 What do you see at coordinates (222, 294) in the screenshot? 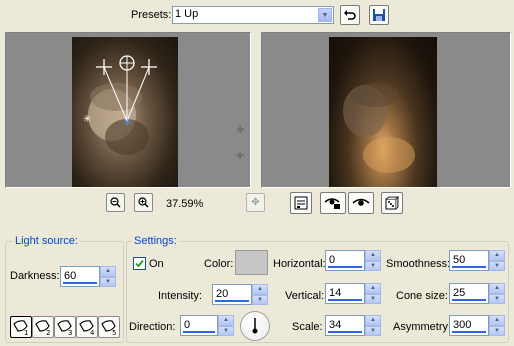
I see `intensity-value: 20` at bounding box center [222, 294].